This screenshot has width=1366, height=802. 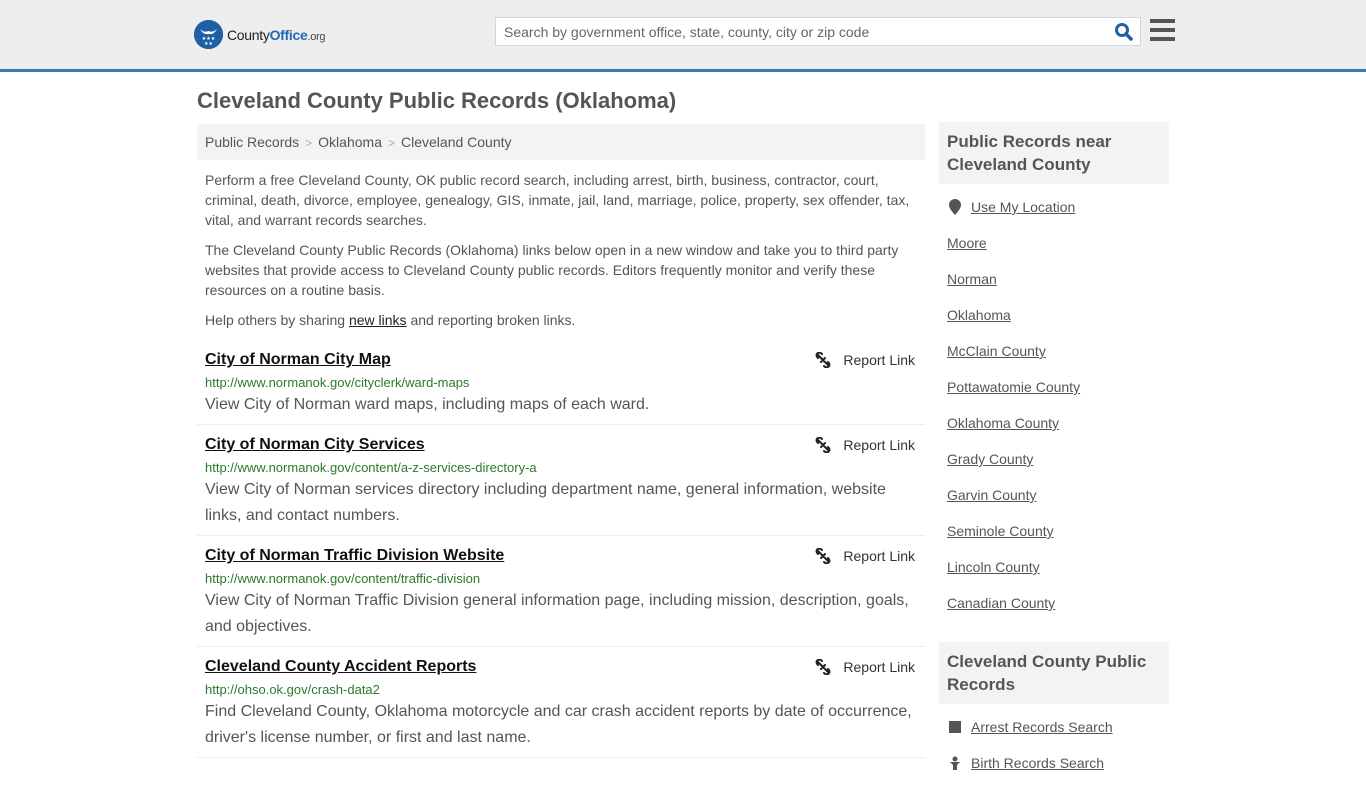 I want to click on record-category-link: Birth Records Search, so click(x=1037, y=763).